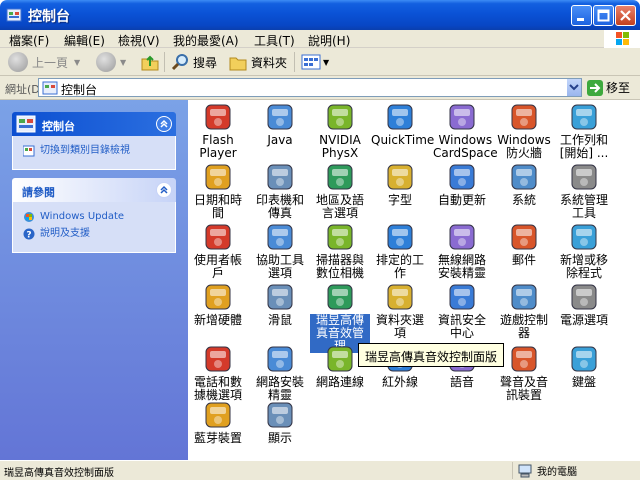 This screenshot has width=640, height=480. I want to click on wireless-wizard-icon, so click(462, 237).